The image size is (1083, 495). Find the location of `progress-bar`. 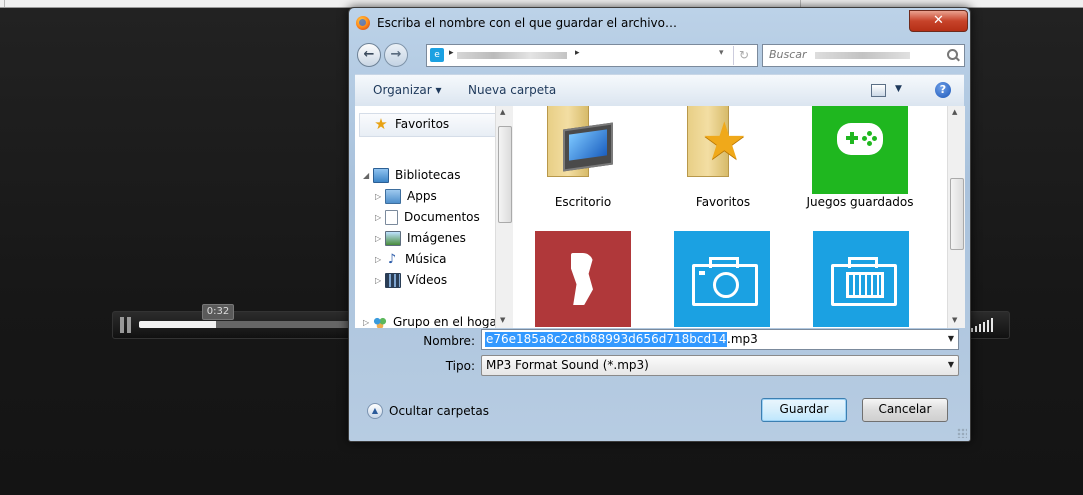

progress-bar is located at coordinates (249, 324).